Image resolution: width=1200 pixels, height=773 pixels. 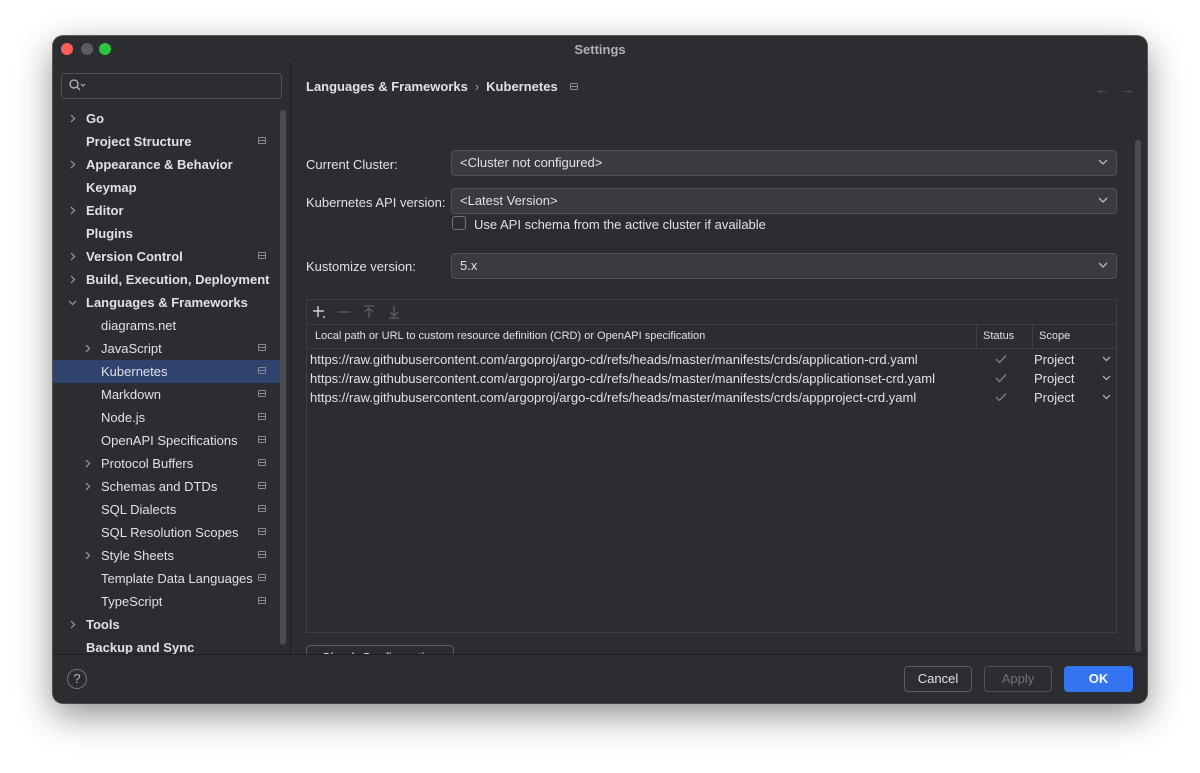 What do you see at coordinates (387, 86) in the screenshot?
I see `breadcrumb-parent: Languages & Frameworks` at bounding box center [387, 86].